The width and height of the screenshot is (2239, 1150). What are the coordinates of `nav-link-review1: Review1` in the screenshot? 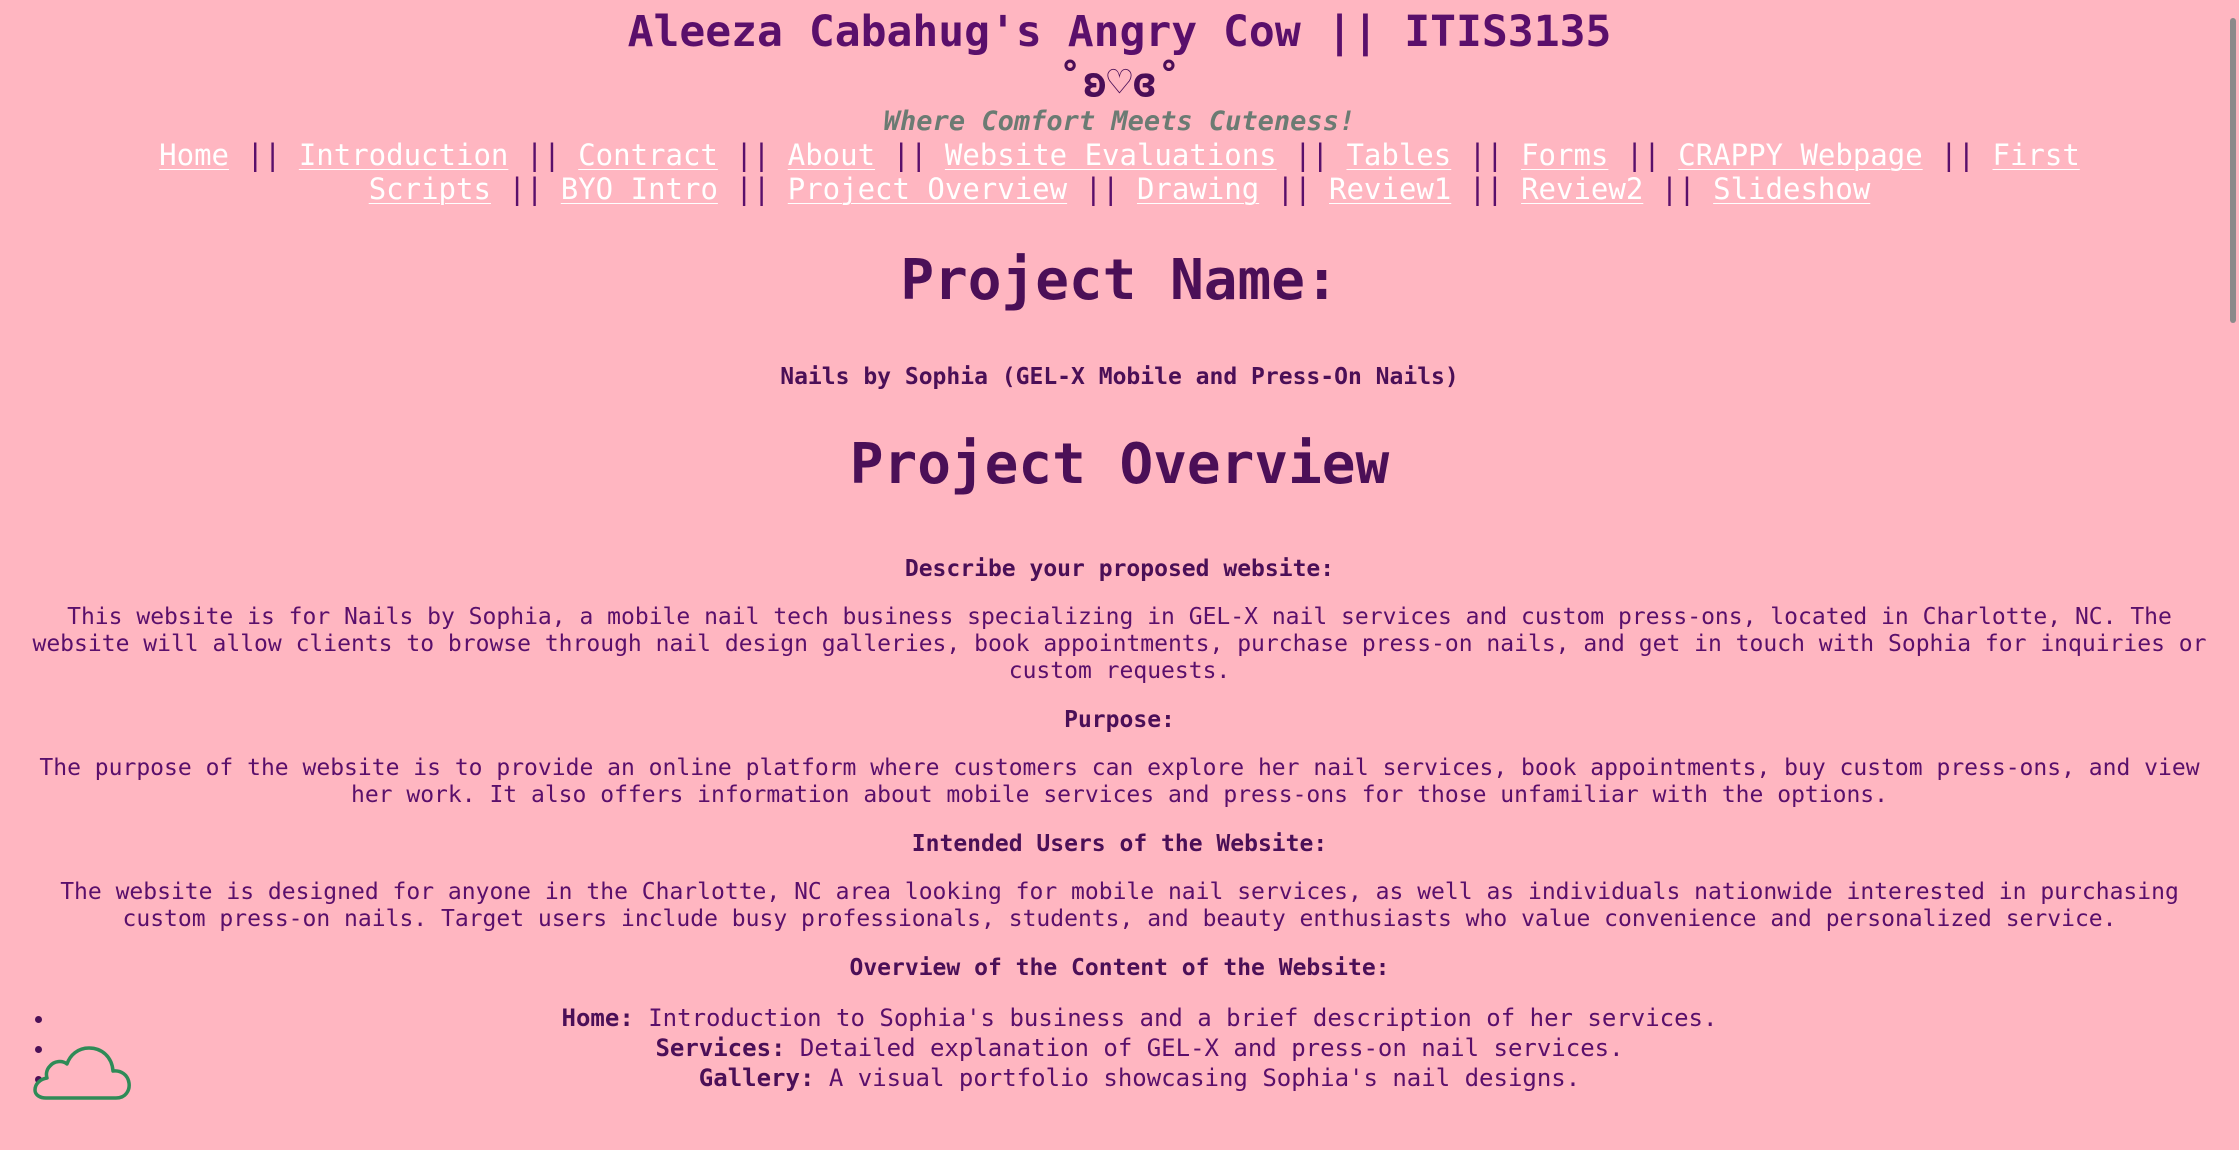 It's located at (1390, 189).